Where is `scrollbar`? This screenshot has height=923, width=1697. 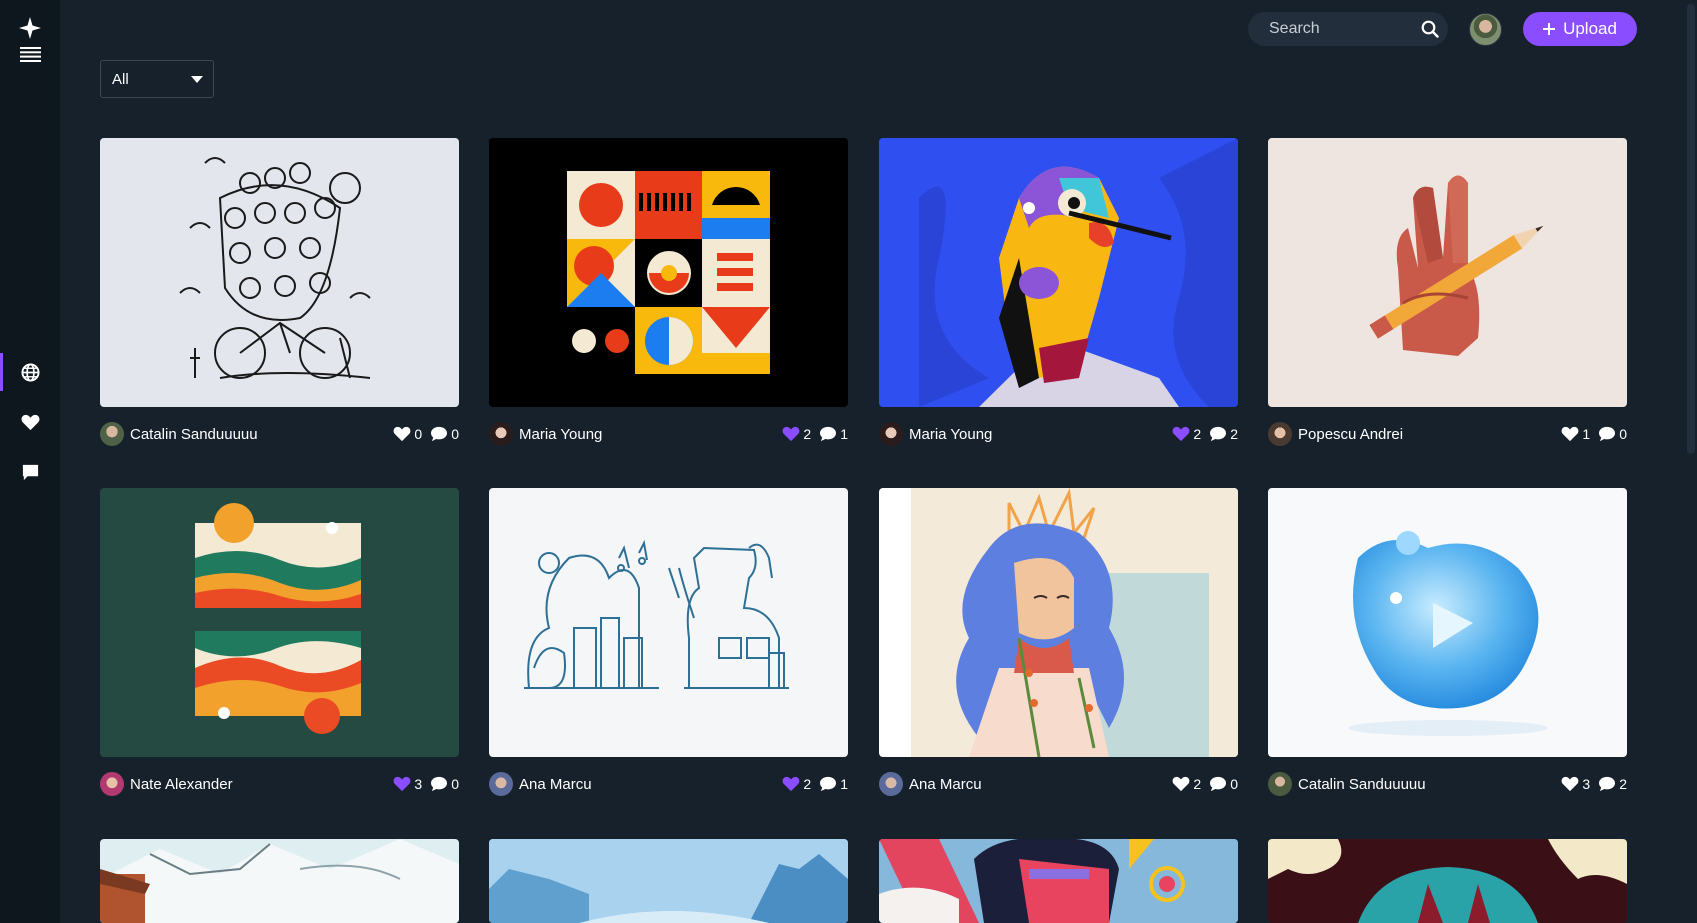
scrollbar is located at coordinates (1690, 461).